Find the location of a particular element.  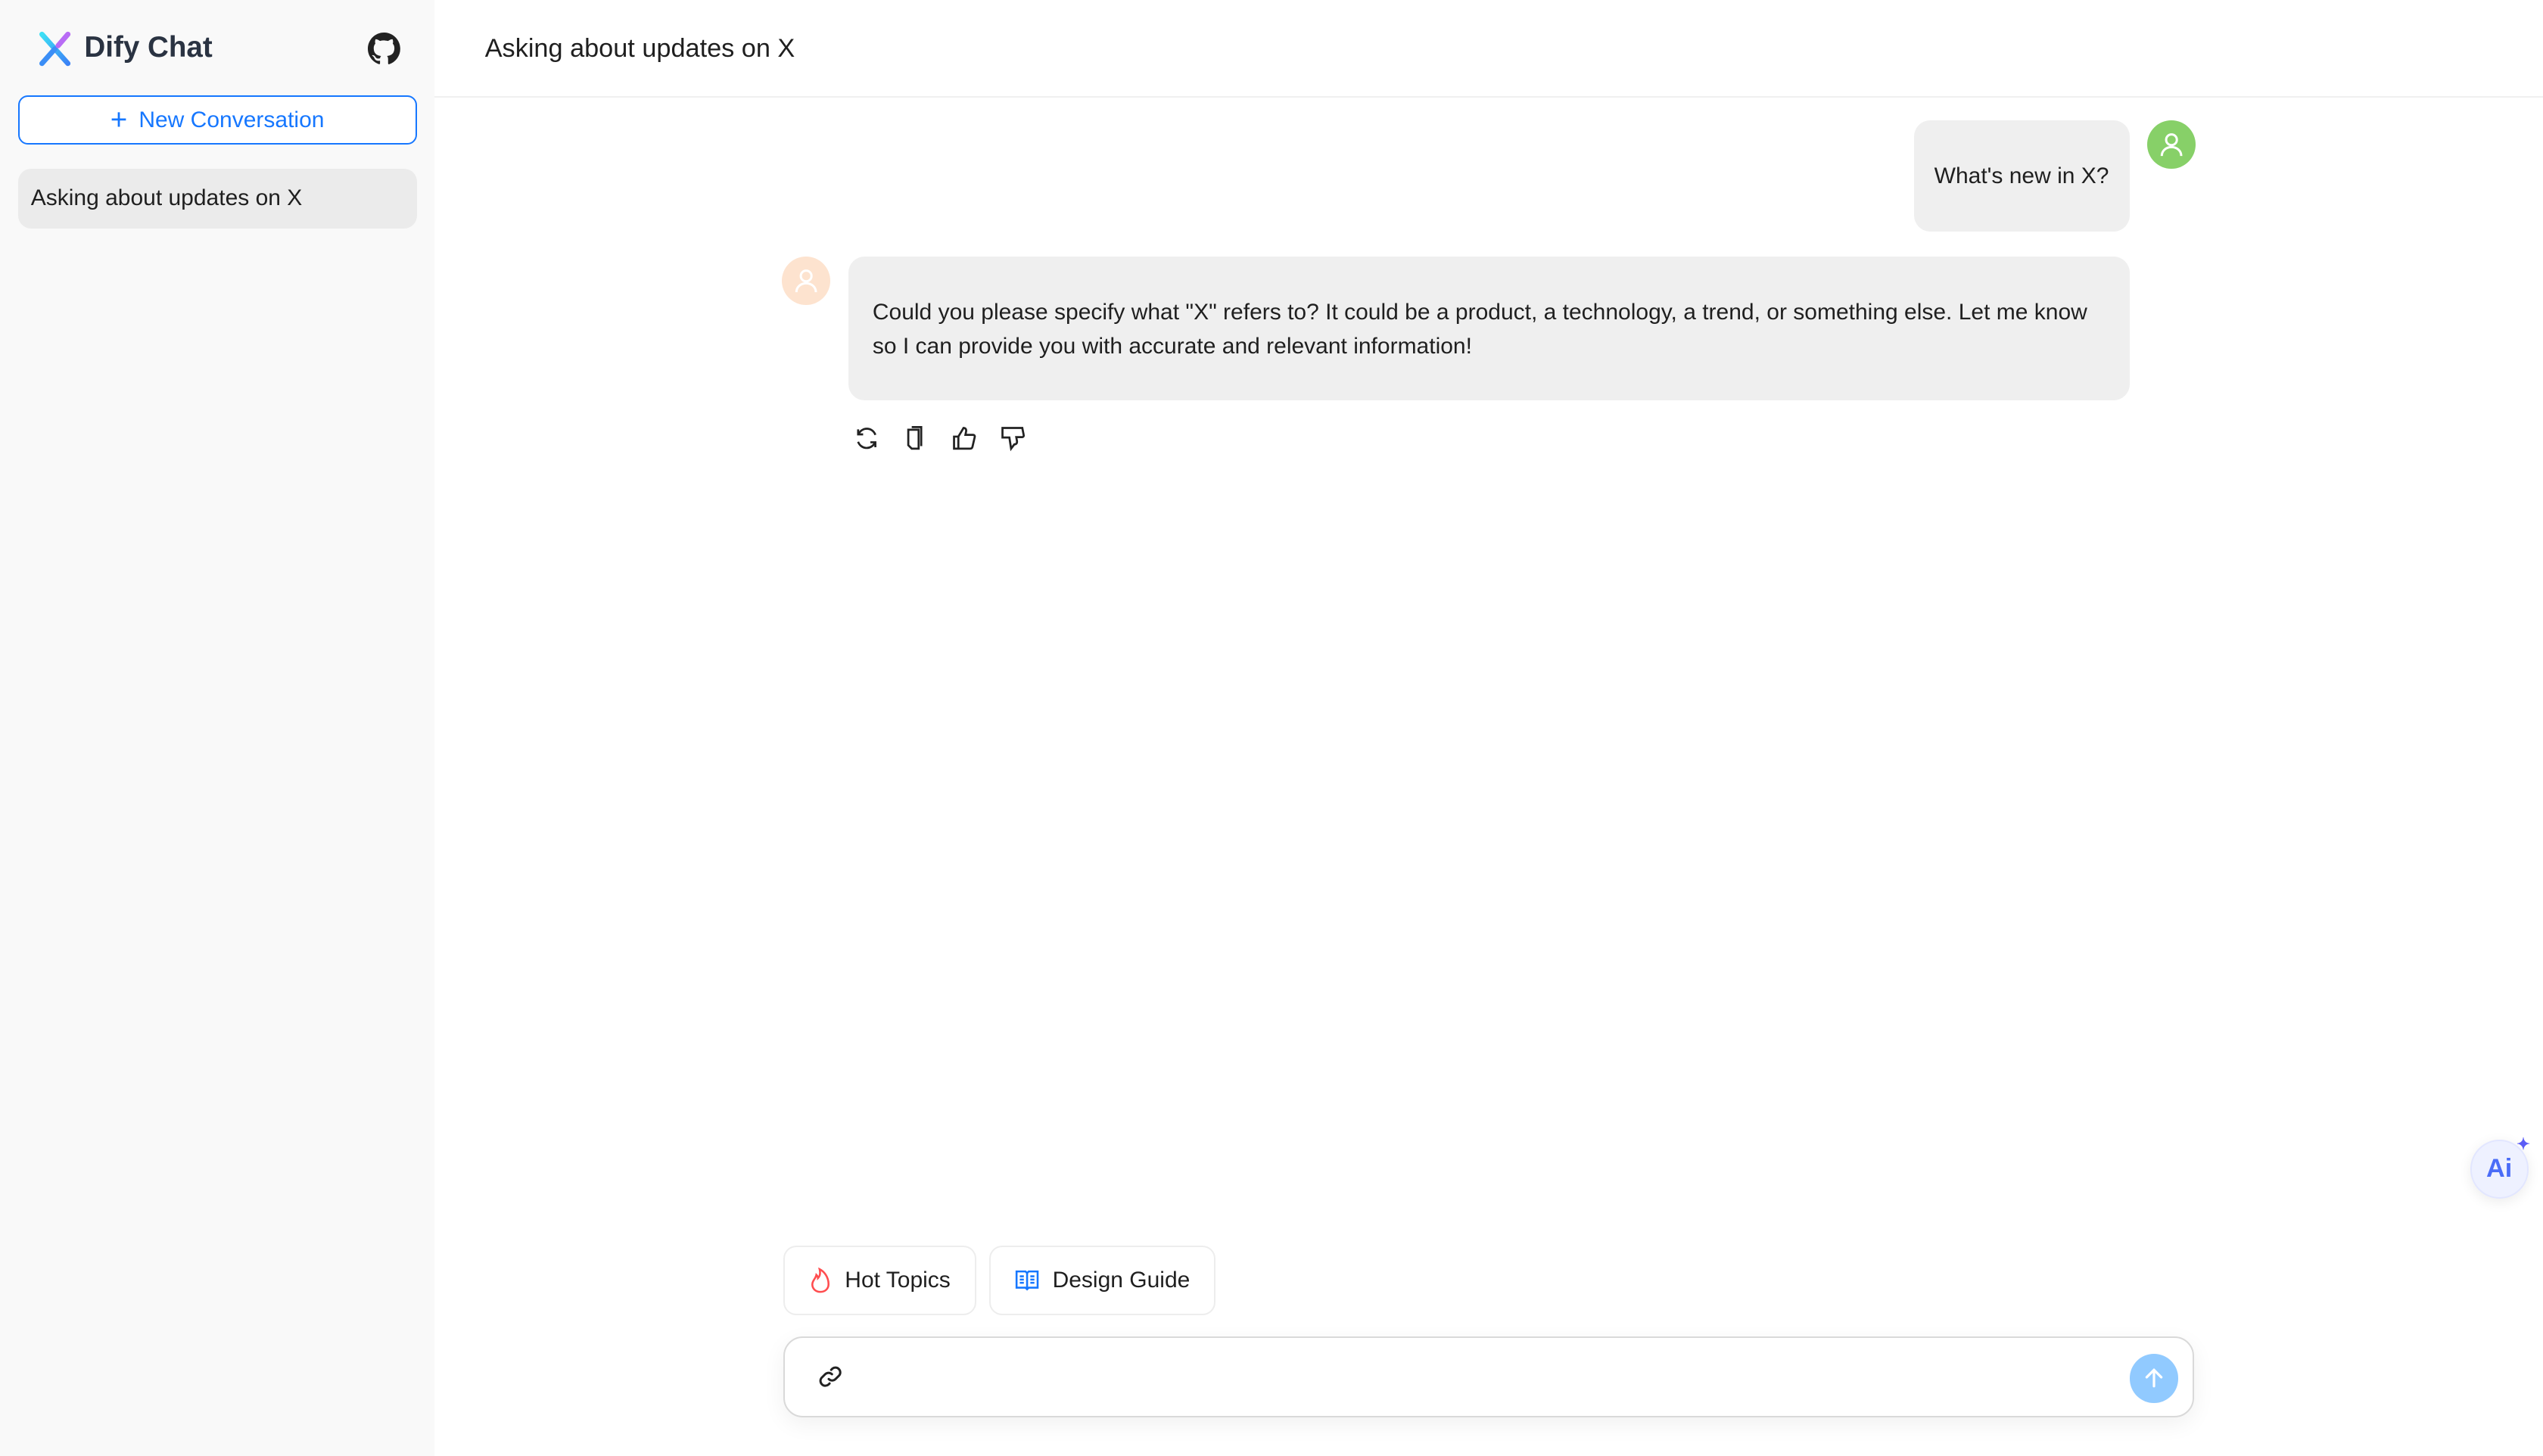

page-title: Asking about updates on X is located at coordinates (639, 48).